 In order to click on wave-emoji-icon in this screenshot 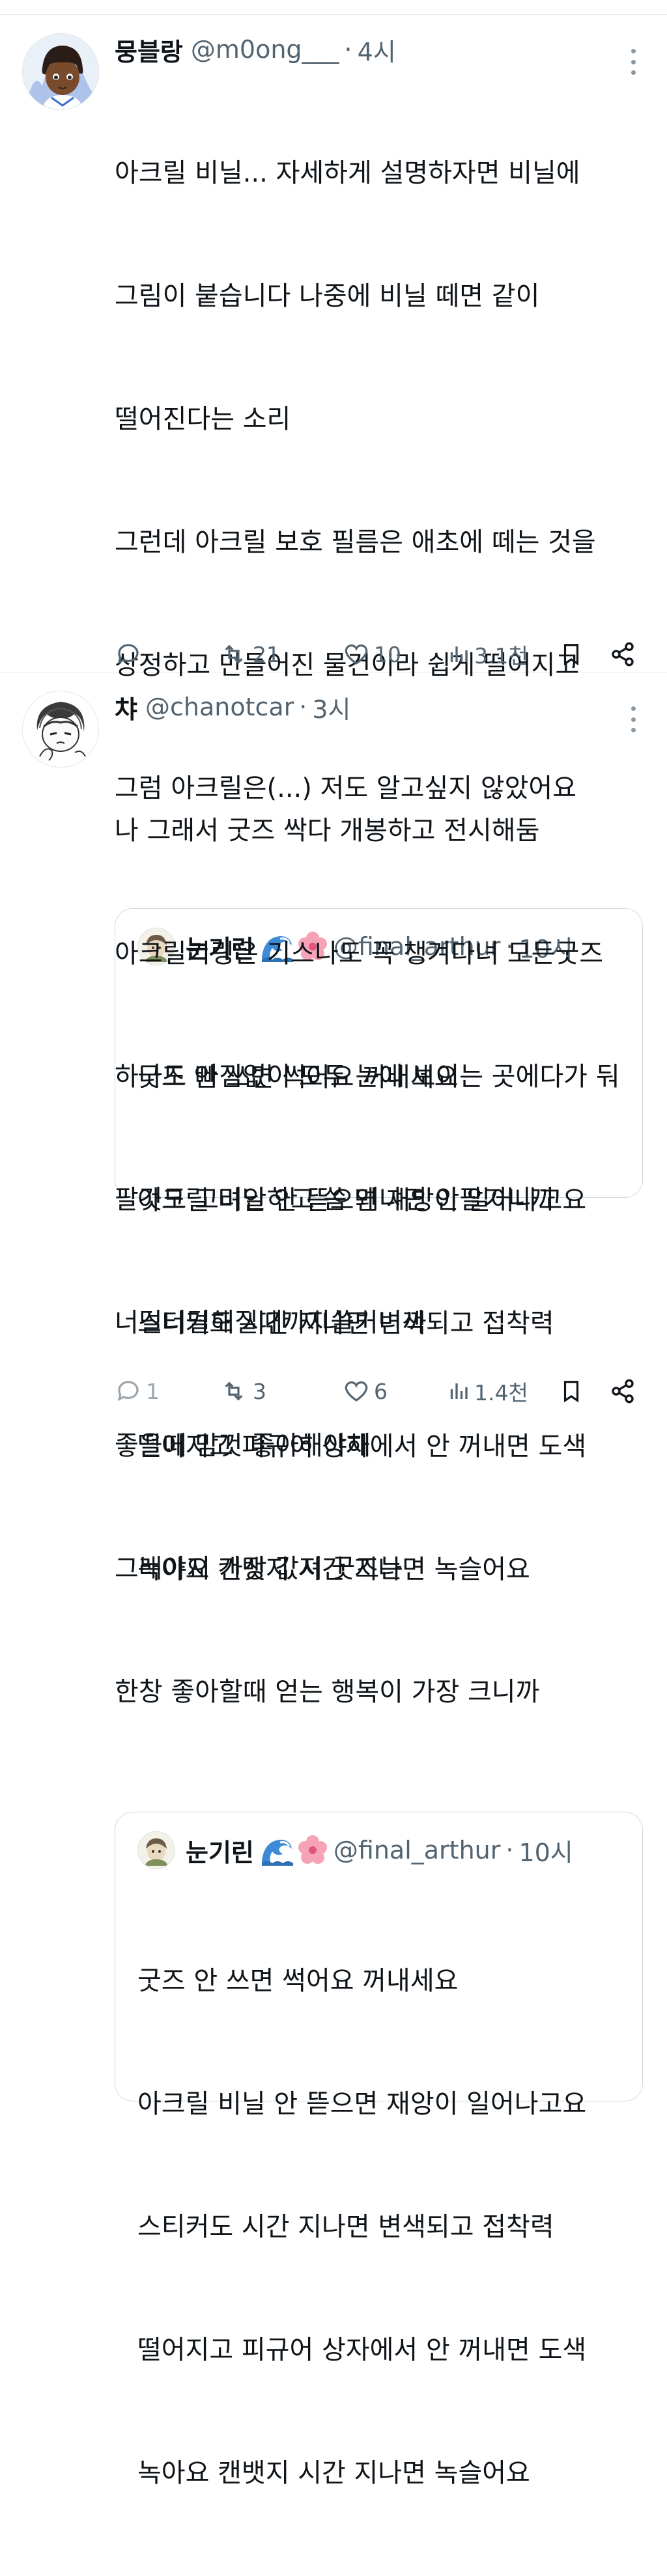, I will do `click(277, 1850)`.